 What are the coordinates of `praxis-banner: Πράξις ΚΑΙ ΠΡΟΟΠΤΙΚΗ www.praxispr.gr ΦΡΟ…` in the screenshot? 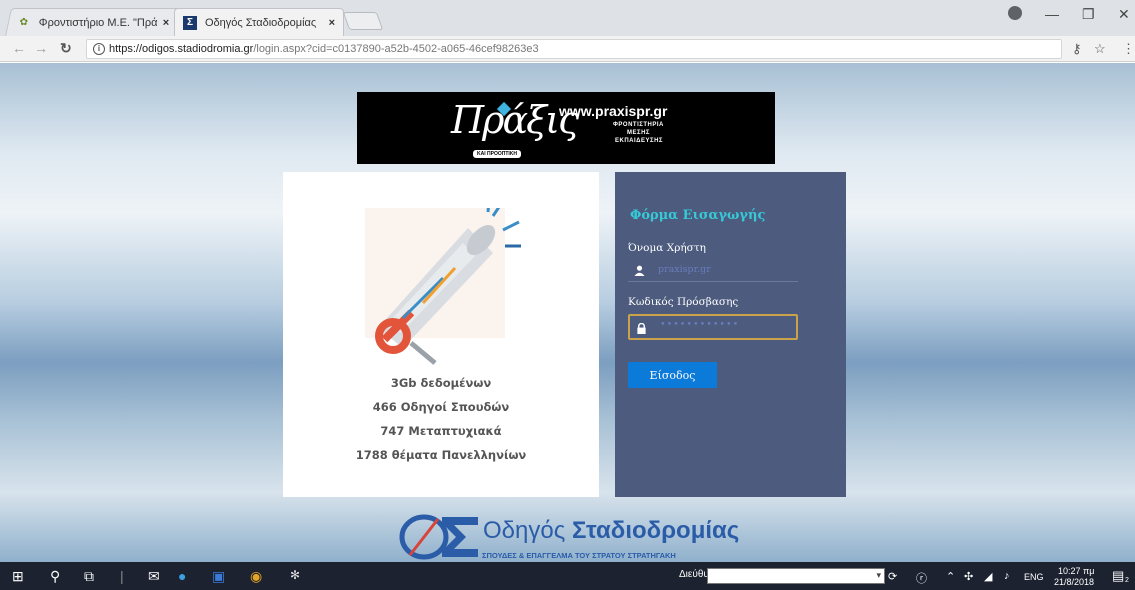 It's located at (566, 128).